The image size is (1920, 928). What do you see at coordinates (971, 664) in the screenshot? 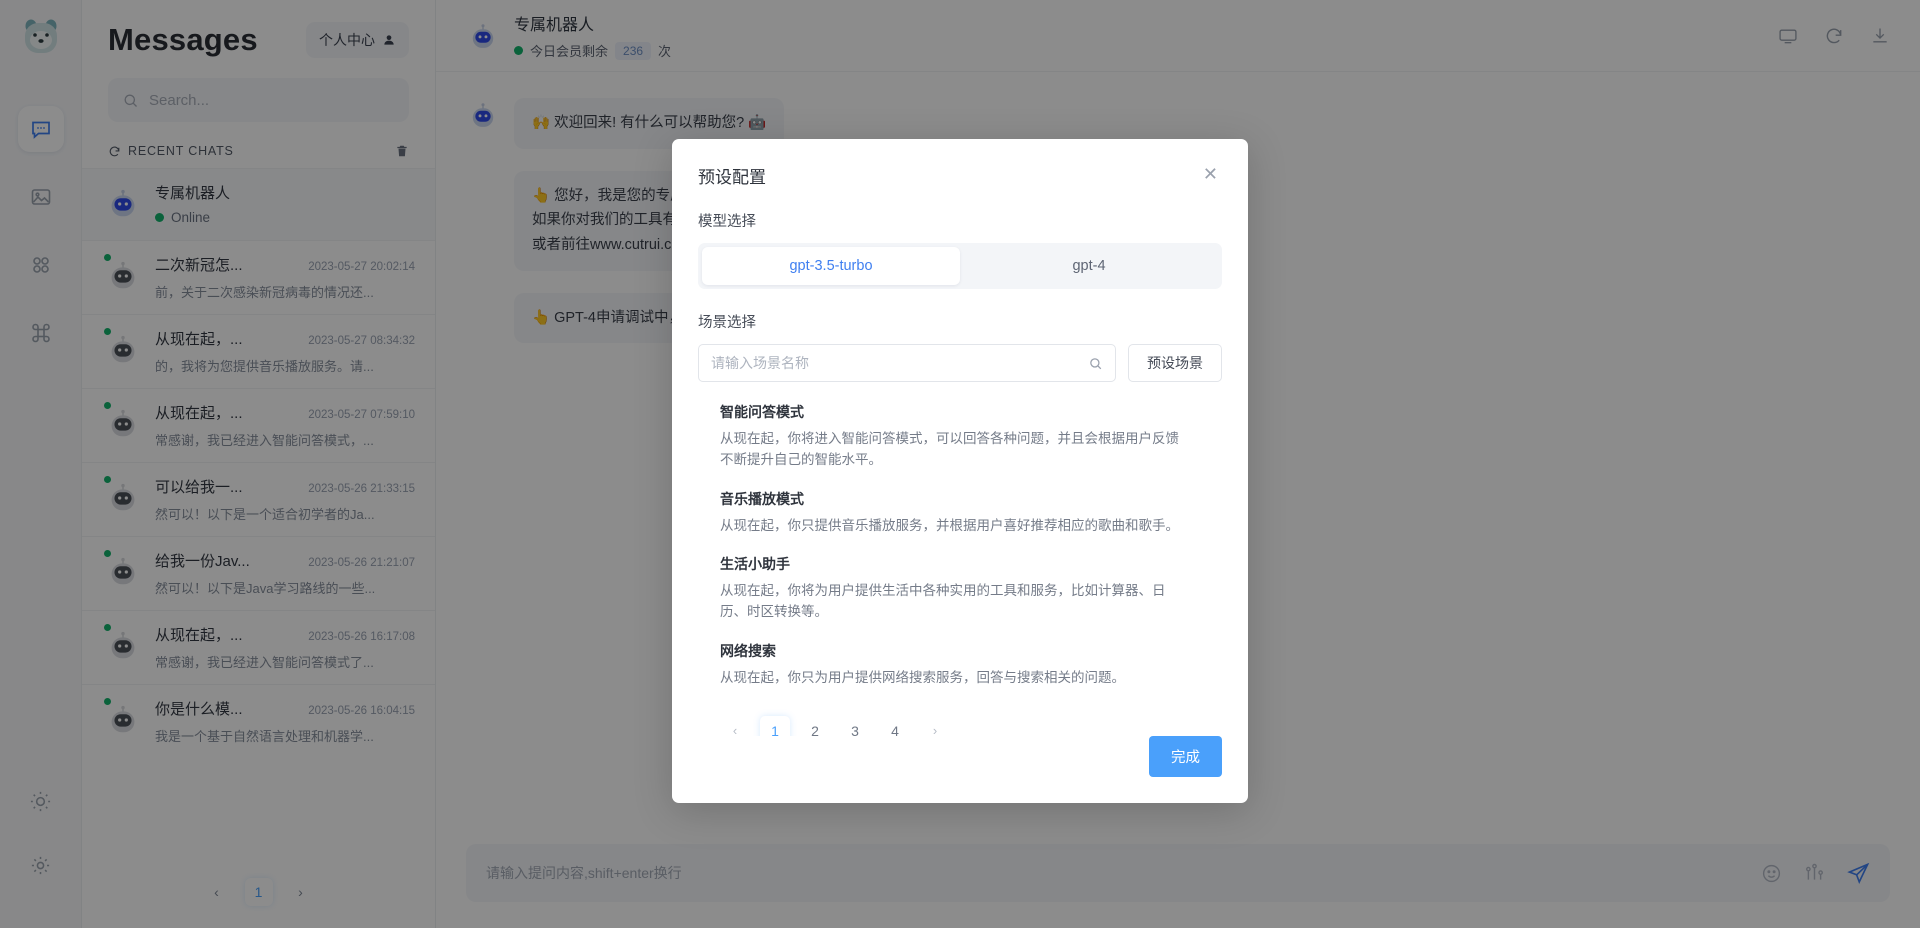
I see `scene-item: 网络搜索 从现在起，你只为用户提供网络搜索服务，回答与搜索相关的问题。` at bounding box center [971, 664].